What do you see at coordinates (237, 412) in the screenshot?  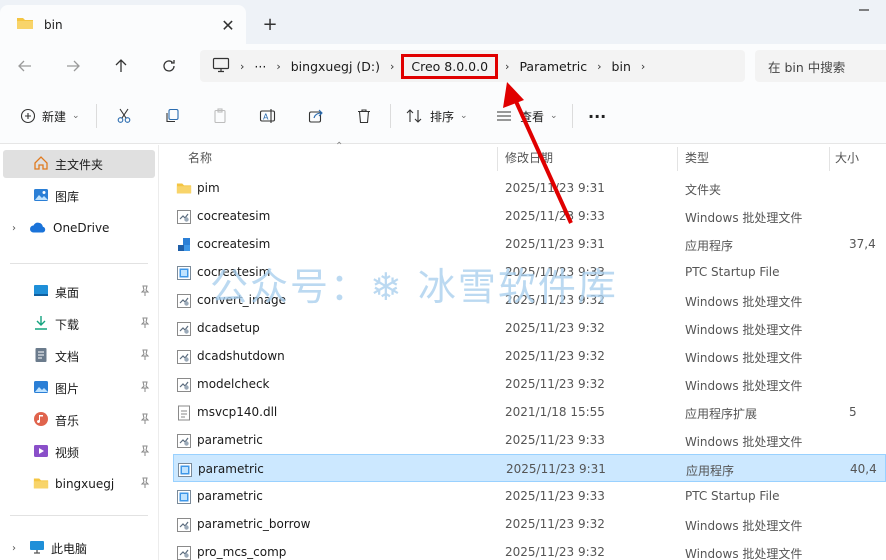 I see `file-name: msvcp140.dll` at bounding box center [237, 412].